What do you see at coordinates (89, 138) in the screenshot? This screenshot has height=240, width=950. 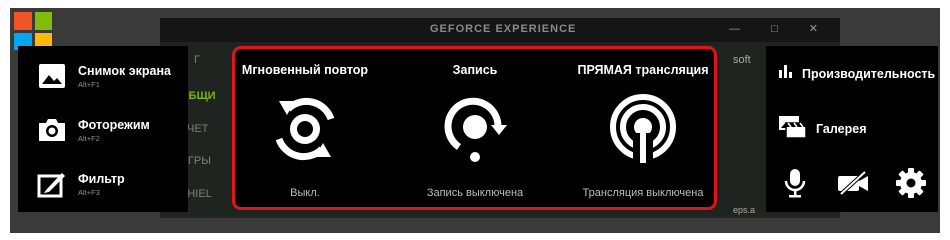 I see `photo-mode-shortcut: Alt+F2` at bounding box center [89, 138].